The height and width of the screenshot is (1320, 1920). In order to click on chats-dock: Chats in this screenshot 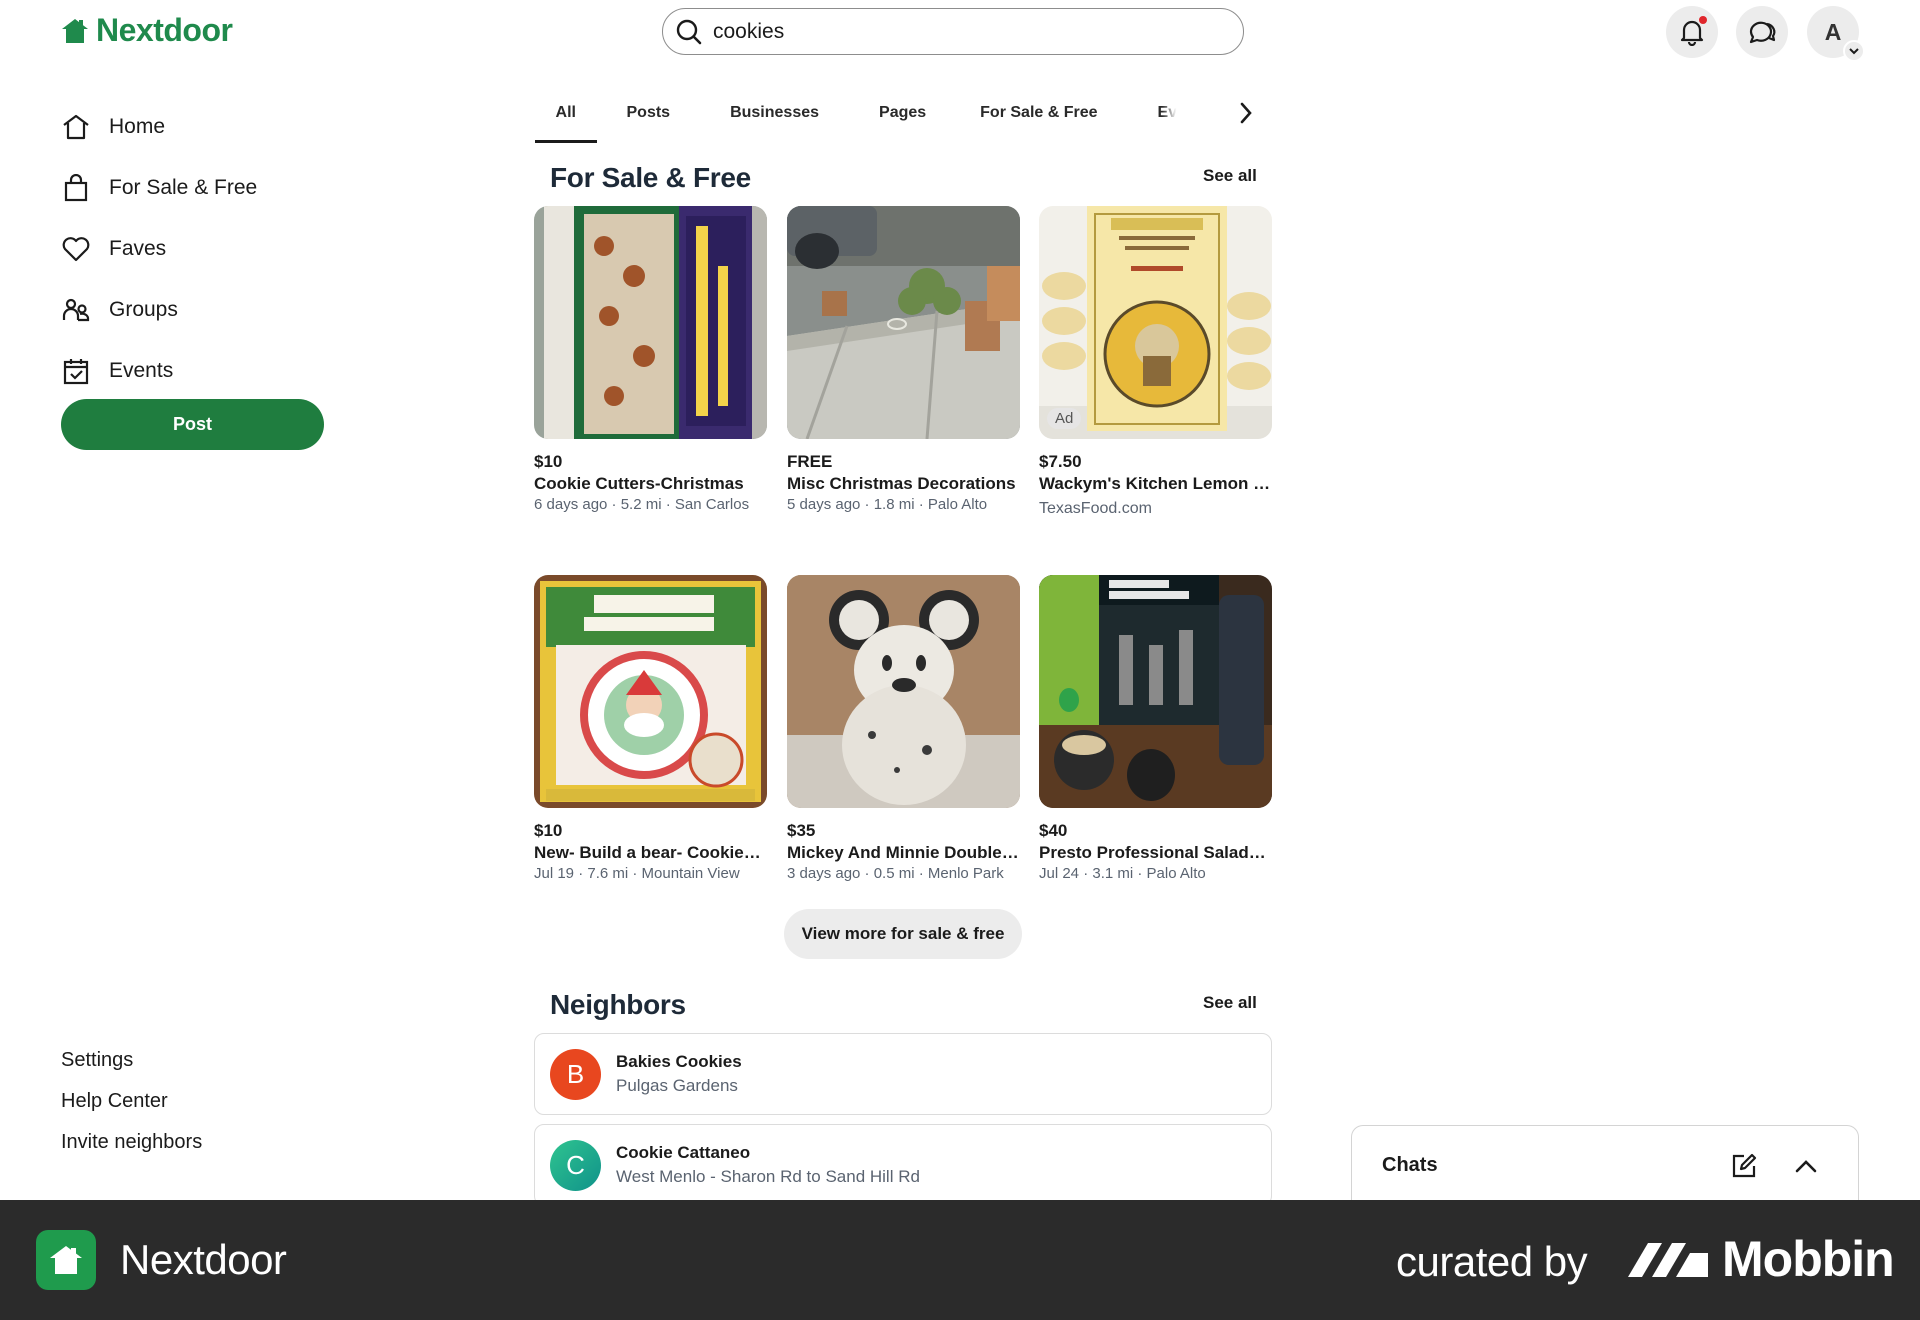, I will do `click(1605, 1165)`.